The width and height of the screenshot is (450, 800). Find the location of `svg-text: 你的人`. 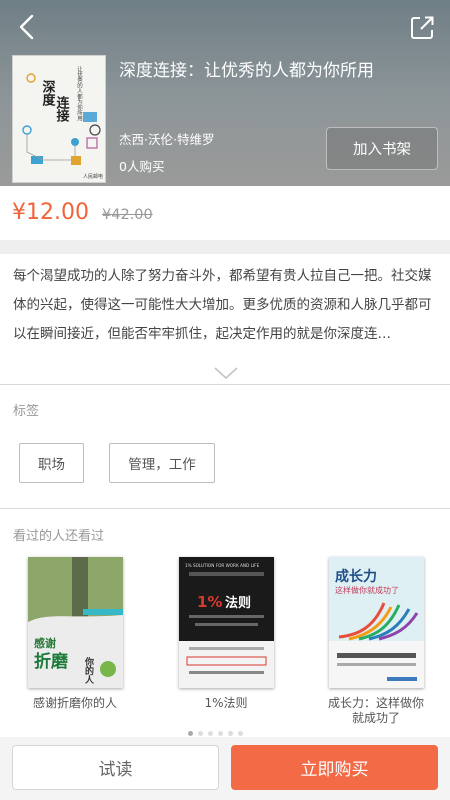

svg-text: 你的人 is located at coordinates (89, 670).